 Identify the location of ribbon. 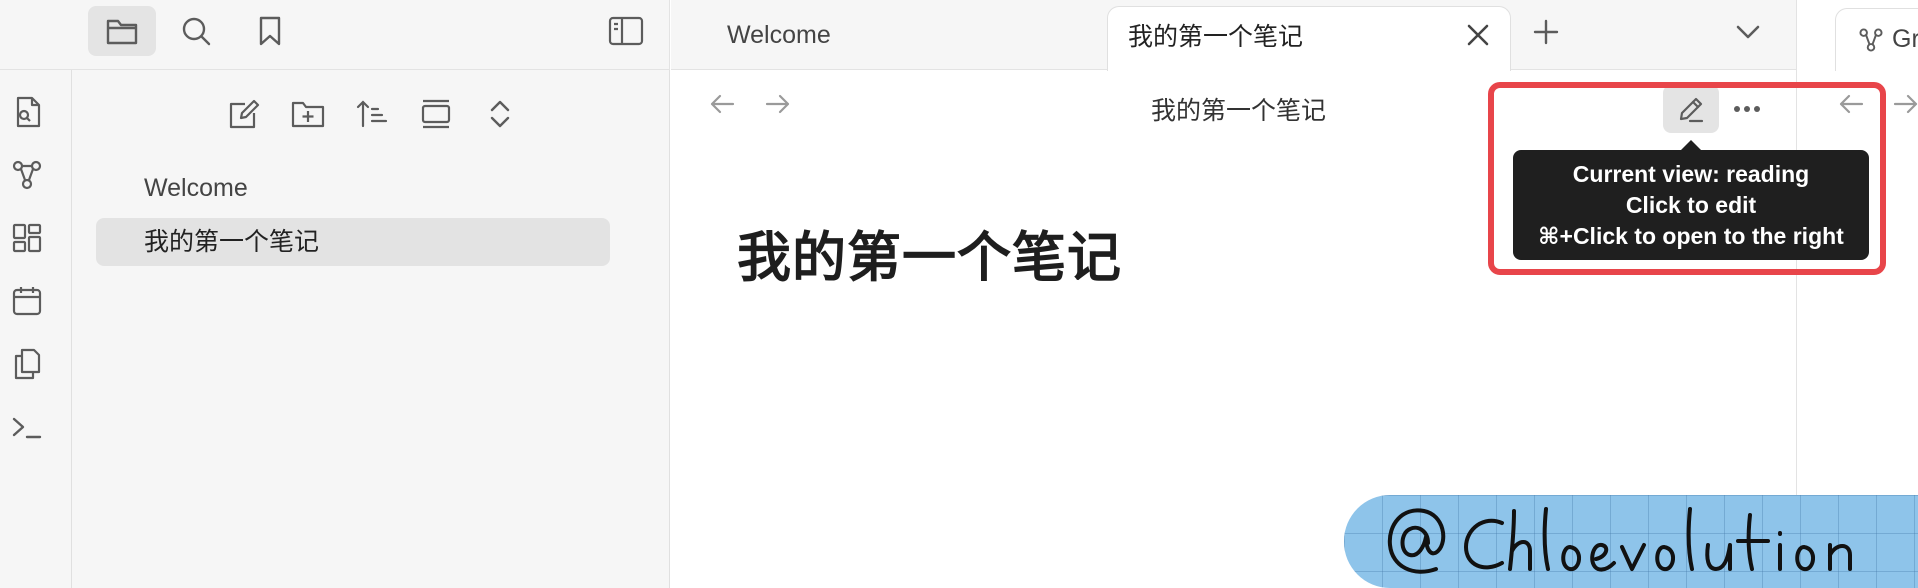
(36, 329).